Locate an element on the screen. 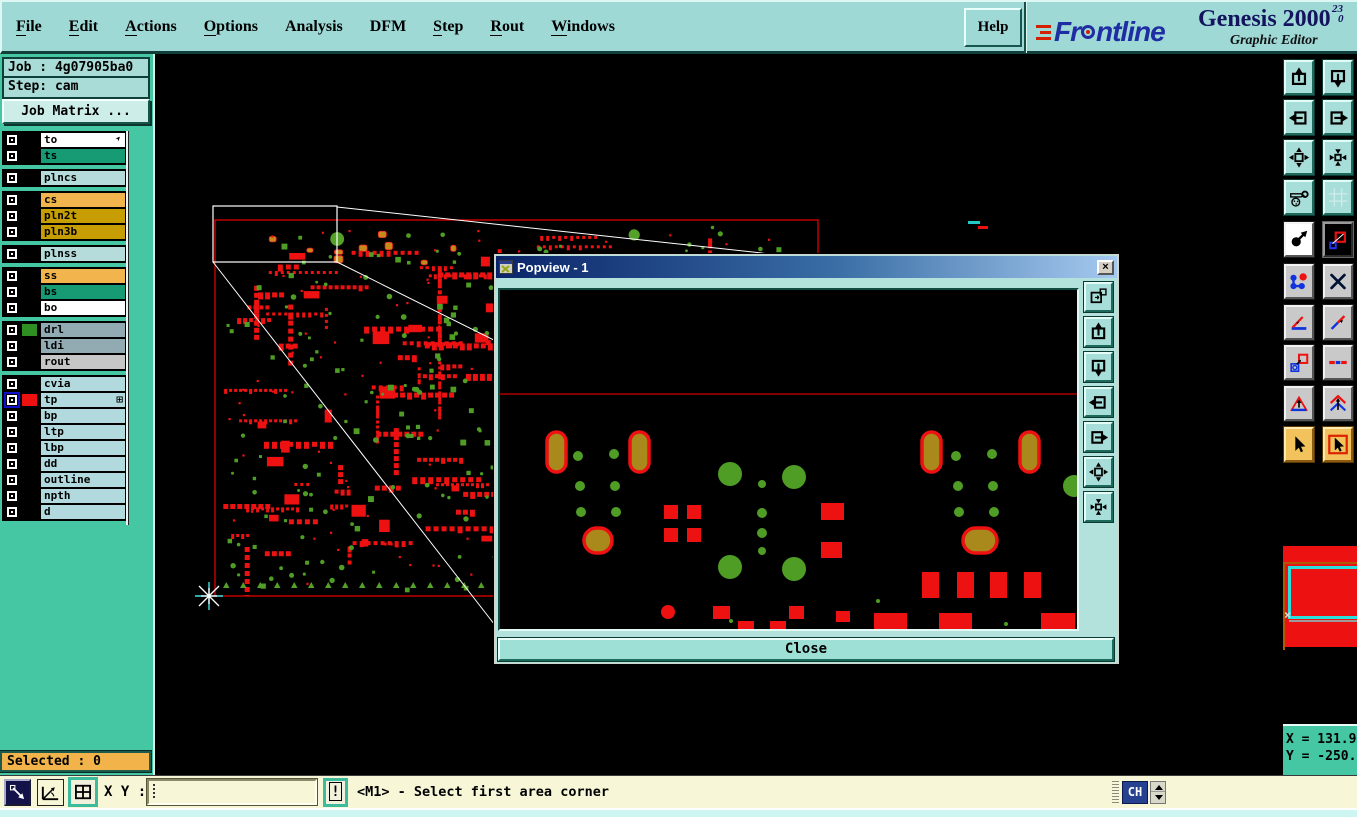 This screenshot has height=817, width=1357. highlight-double-button is located at coordinates (1338, 403).